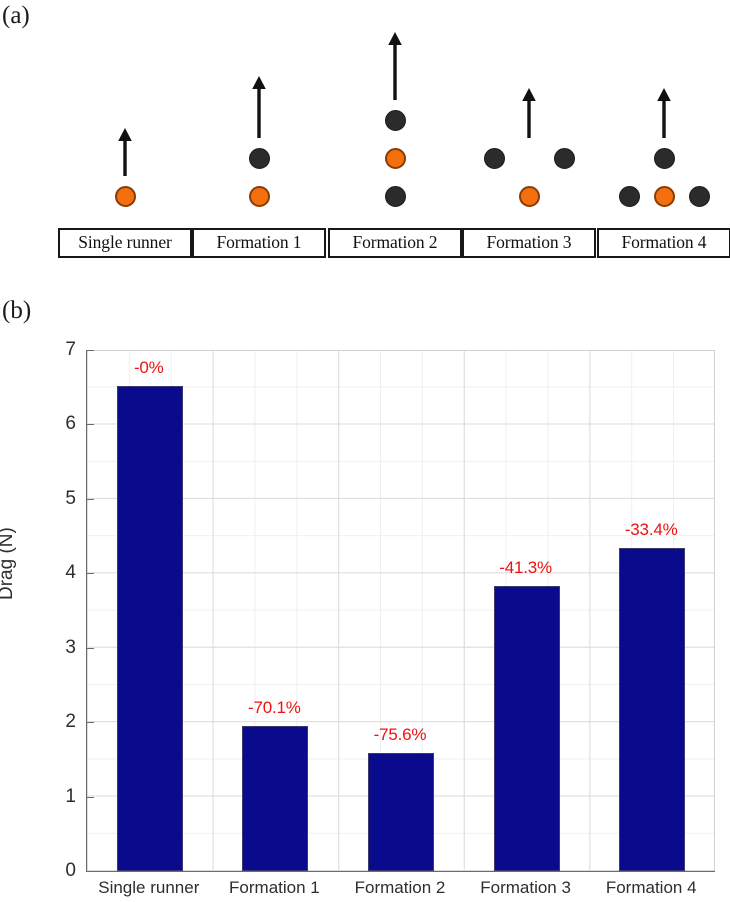 The width and height of the screenshot is (730, 902). I want to click on formation-group-formation-4: Formation 4, so click(663, 145).